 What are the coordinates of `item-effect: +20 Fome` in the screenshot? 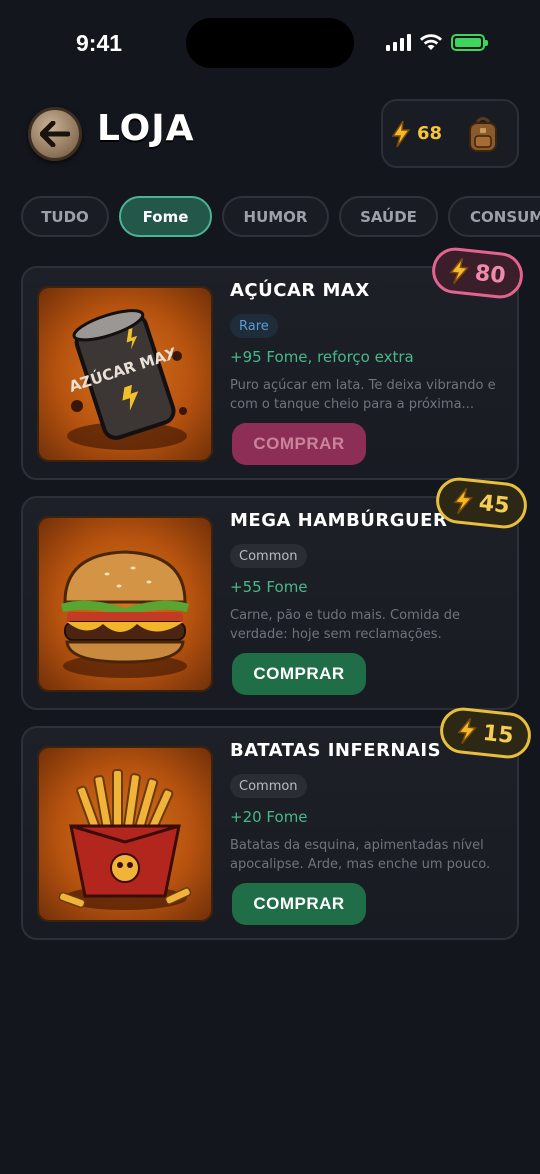 It's located at (269, 817).